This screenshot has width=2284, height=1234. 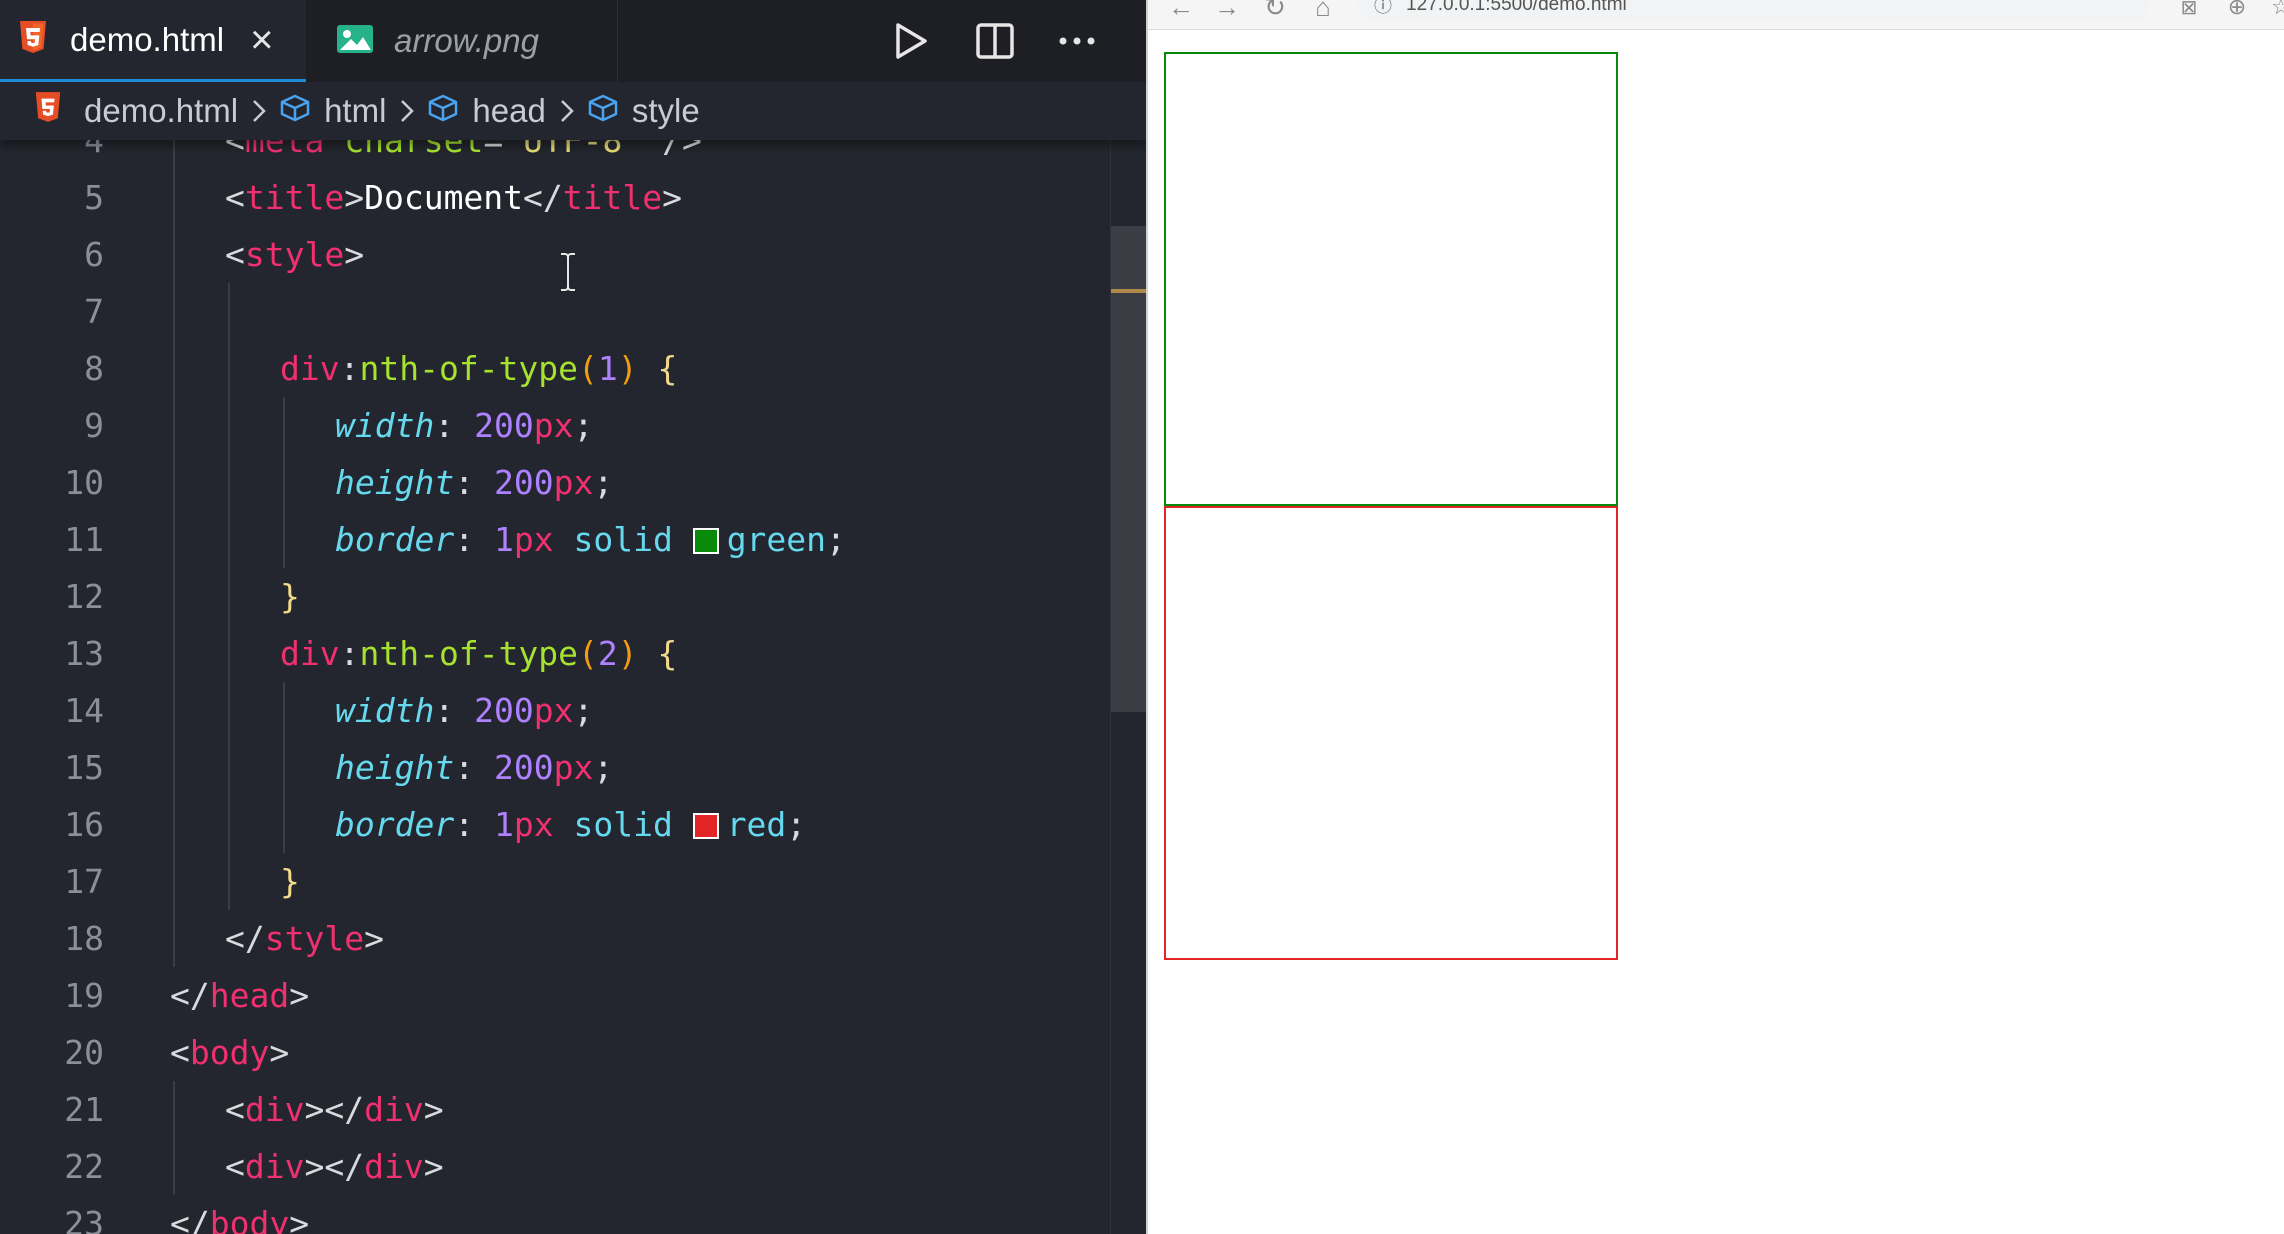 I want to click on code-token: {, so click(x=667, y=368).